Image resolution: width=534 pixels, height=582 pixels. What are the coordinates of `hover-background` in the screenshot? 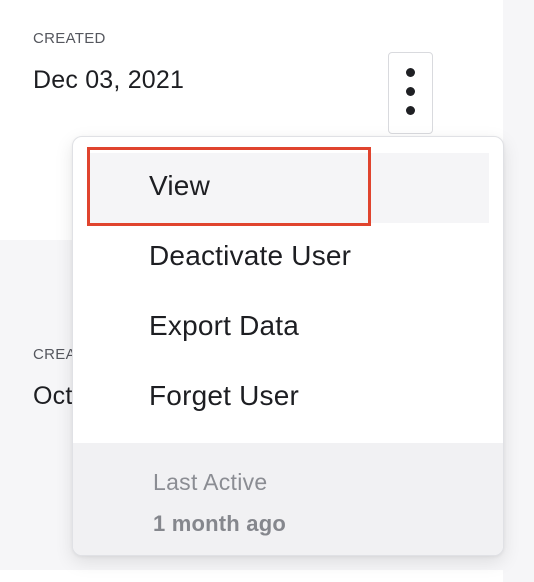 It's located at (288, 188).